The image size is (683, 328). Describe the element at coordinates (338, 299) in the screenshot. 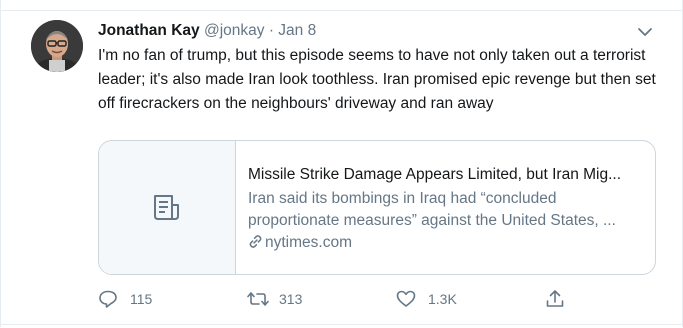

I see `tweet-actions: 115 313 1.3K` at that location.